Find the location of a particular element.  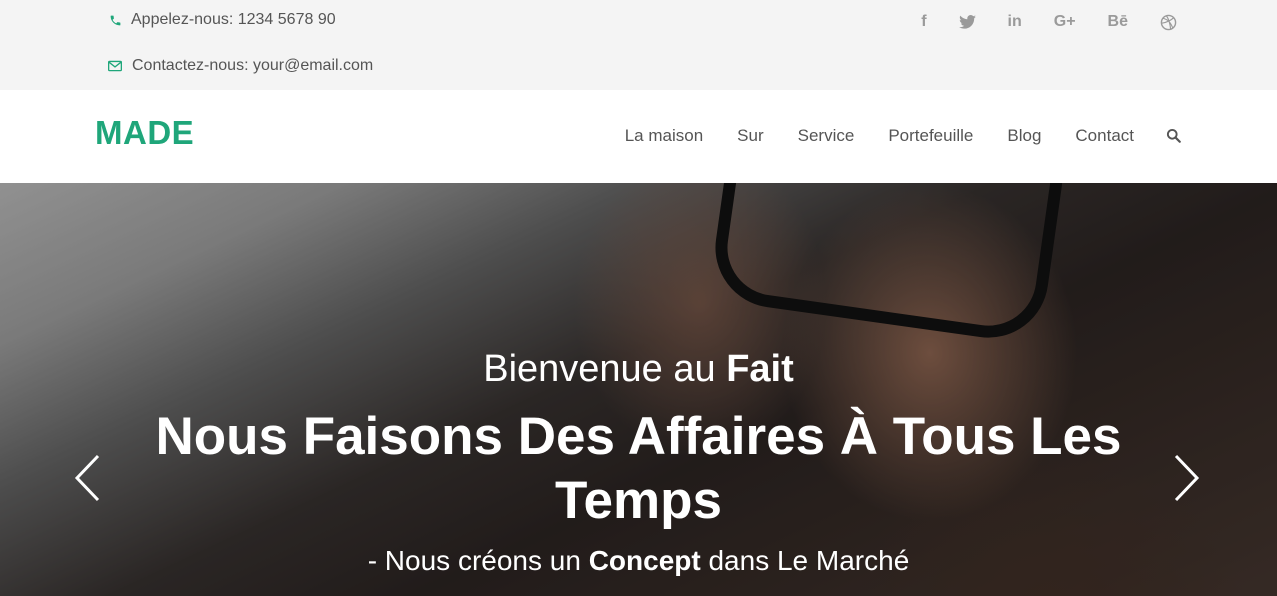

hero-tagline: - Nous créons un Concept dans Le Marché is located at coordinates (638, 560).